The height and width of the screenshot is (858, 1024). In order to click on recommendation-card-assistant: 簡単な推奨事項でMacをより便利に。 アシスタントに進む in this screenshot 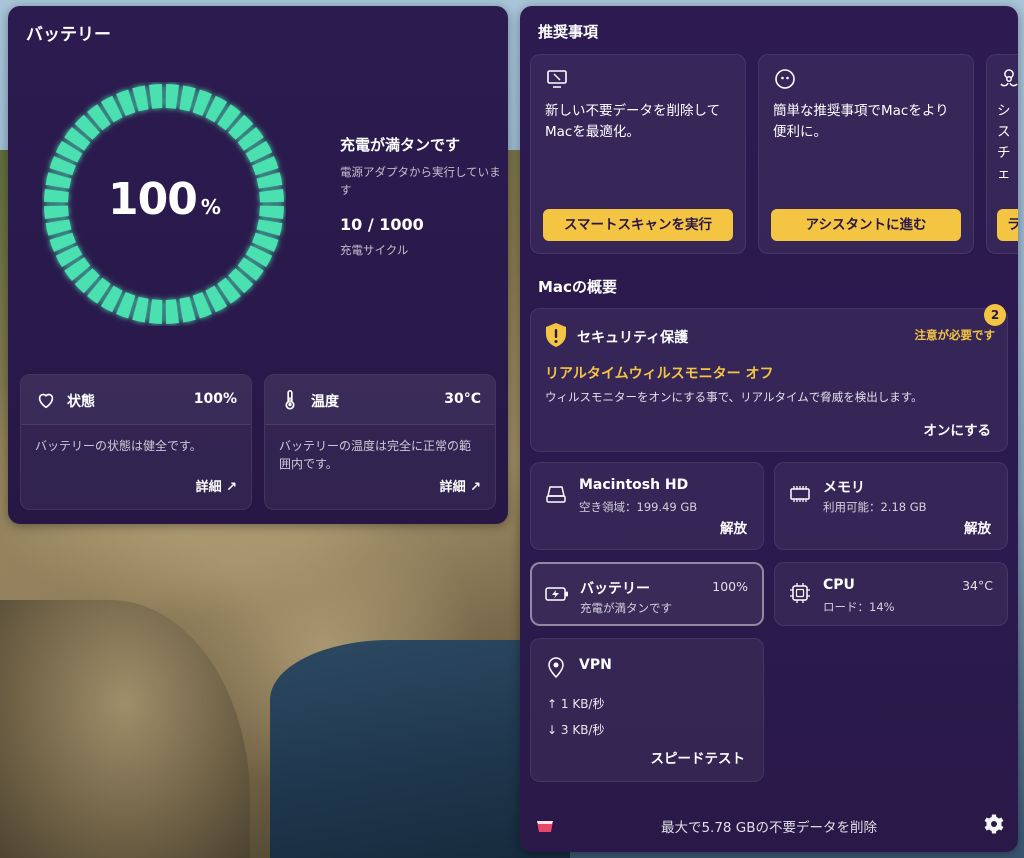, I will do `click(866, 154)`.